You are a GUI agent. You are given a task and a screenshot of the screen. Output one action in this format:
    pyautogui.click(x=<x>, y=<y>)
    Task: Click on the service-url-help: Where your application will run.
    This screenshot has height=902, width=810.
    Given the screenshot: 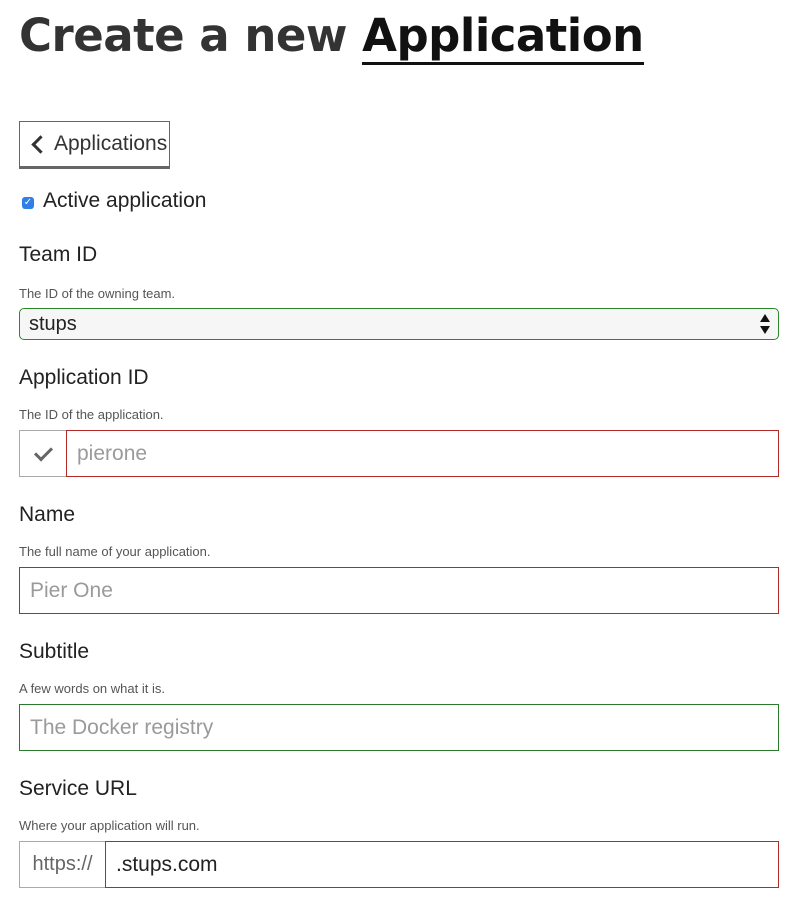 What is the action you would take?
    pyautogui.click(x=109, y=825)
    